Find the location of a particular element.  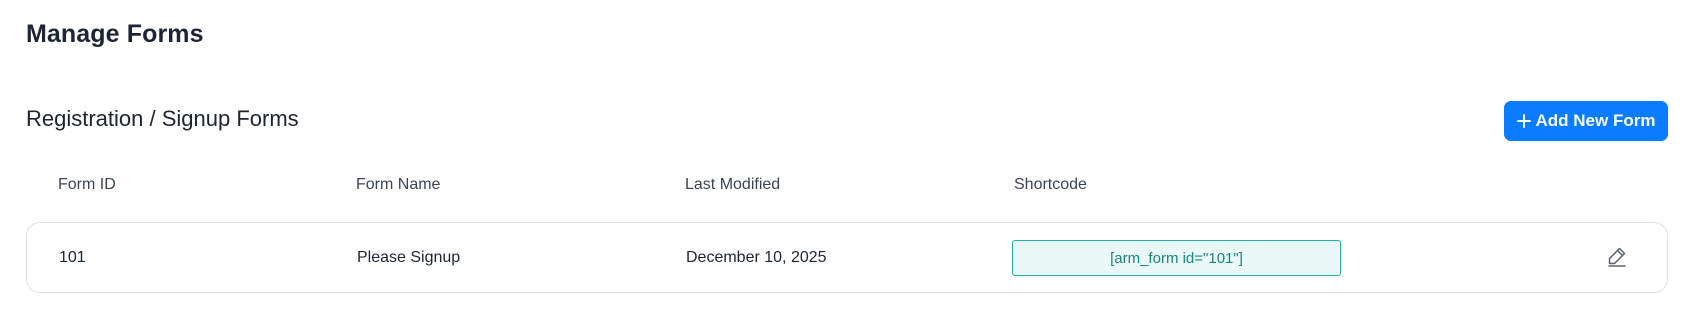

pencil-icon is located at coordinates (1617, 258).